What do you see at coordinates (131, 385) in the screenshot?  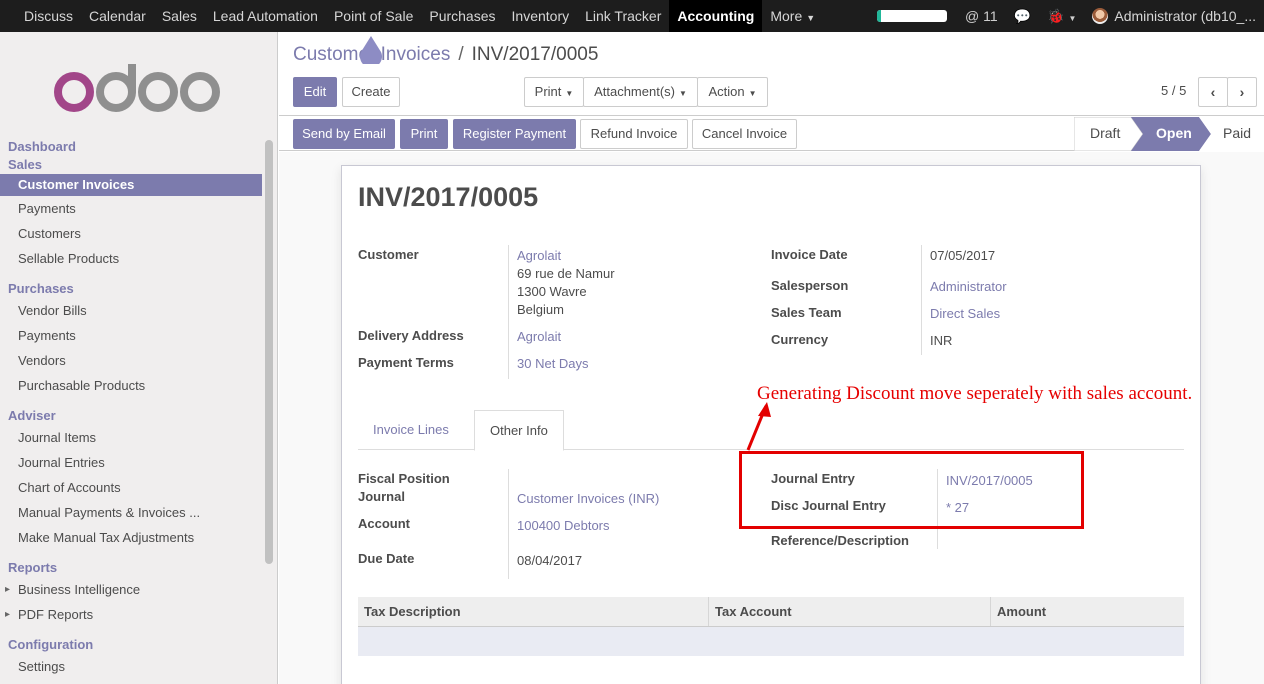 I see `sidebar-item-purchasable-products: Purchasable Products` at bounding box center [131, 385].